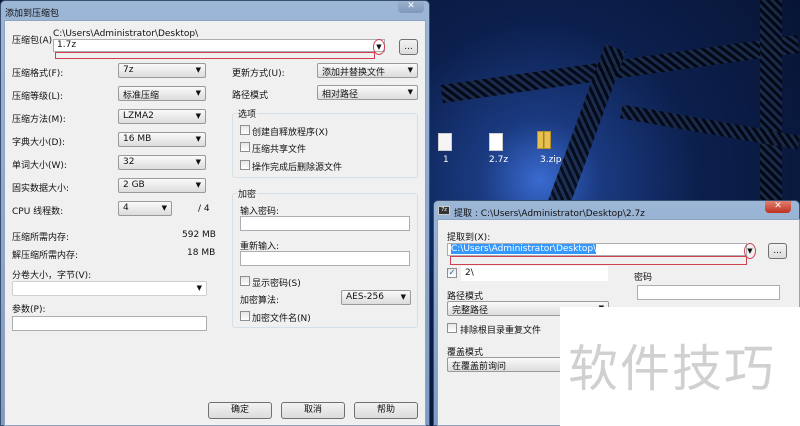 The width and height of the screenshot is (800, 426). I want to click on help-button: 帮助, so click(386, 410).